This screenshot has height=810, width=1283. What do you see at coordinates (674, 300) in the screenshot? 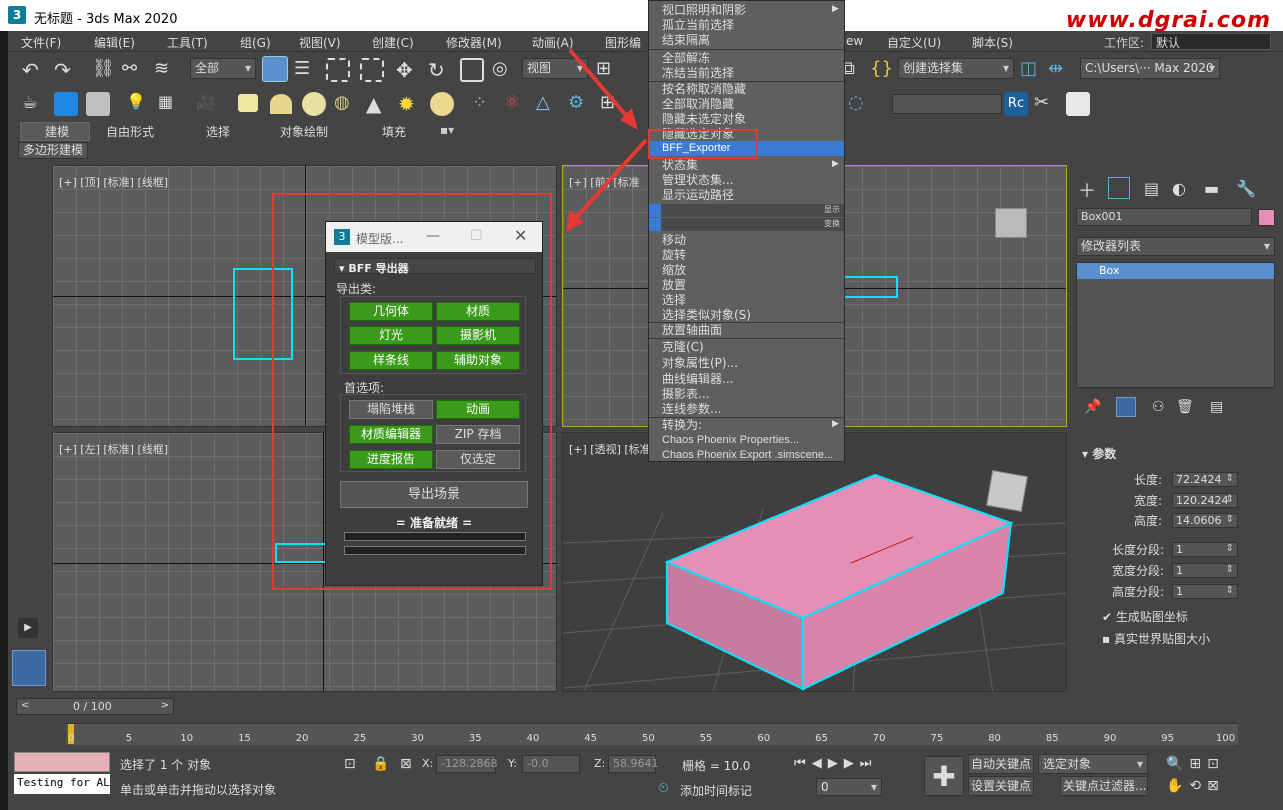
I see `cm-item-select: 选择` at bounding box center [674, 300].